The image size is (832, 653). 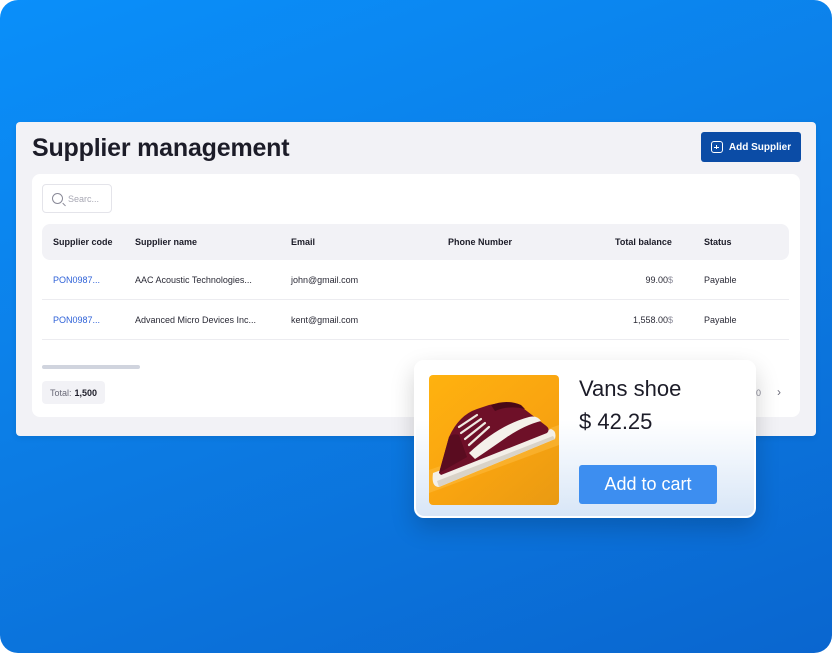 I want to click on chevron-right-icon: ›, so click(x=779, y=392).